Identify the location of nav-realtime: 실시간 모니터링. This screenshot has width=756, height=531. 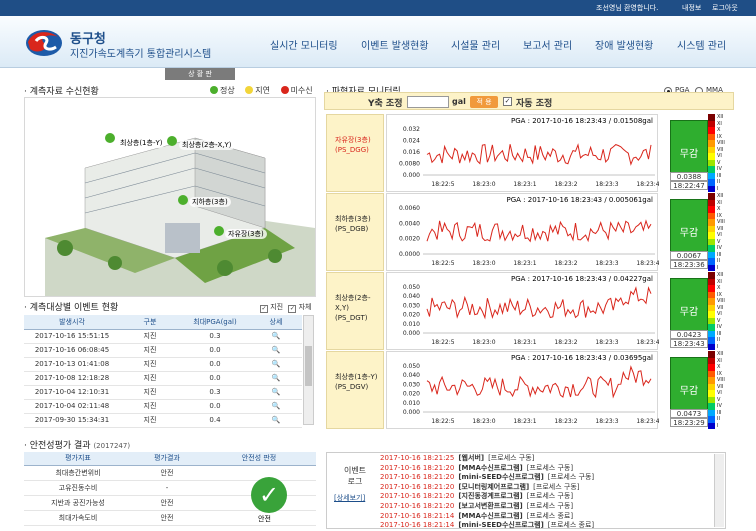
(304, 44).